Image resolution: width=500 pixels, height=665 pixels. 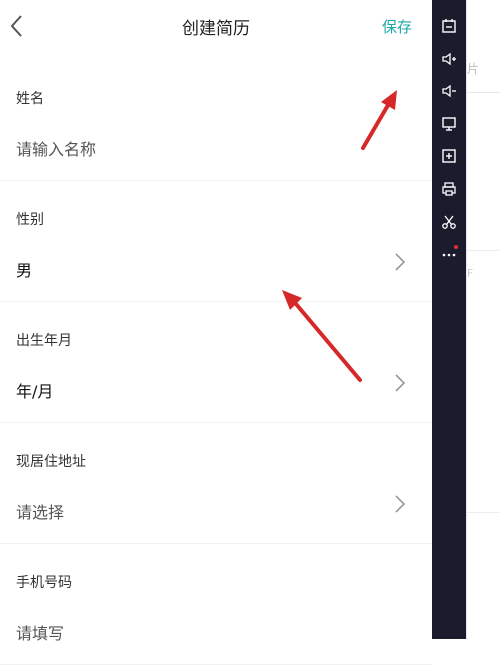 I want to click on navigation-bar: 创建简历 保存, so click(x=216, y=26).